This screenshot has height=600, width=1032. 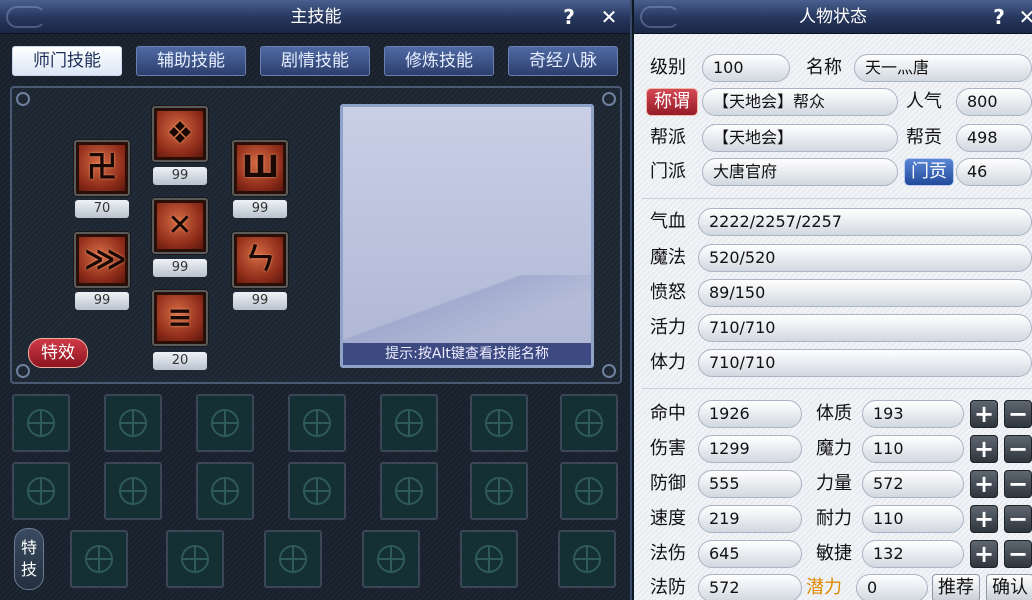 I want to click on tab-story-skills: 剧情技能, so click(x=315, y=61).